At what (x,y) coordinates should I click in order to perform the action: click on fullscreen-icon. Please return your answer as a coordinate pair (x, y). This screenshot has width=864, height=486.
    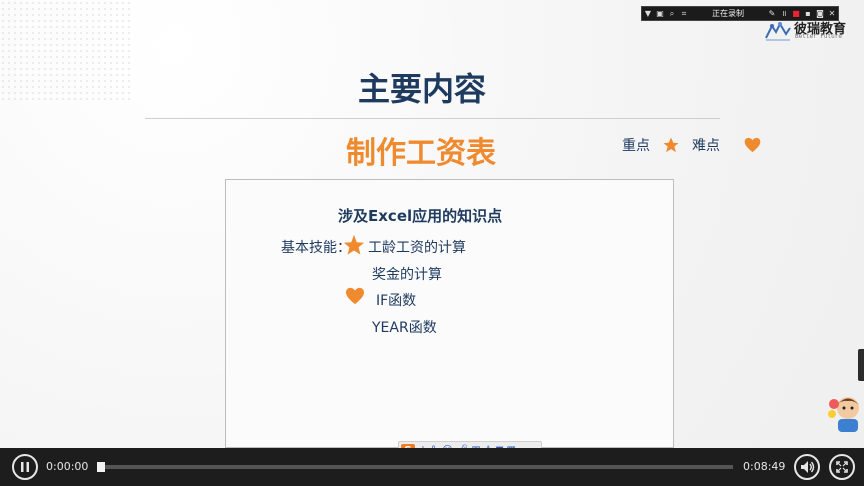
    Looking at the image, I should click on (842, 467).